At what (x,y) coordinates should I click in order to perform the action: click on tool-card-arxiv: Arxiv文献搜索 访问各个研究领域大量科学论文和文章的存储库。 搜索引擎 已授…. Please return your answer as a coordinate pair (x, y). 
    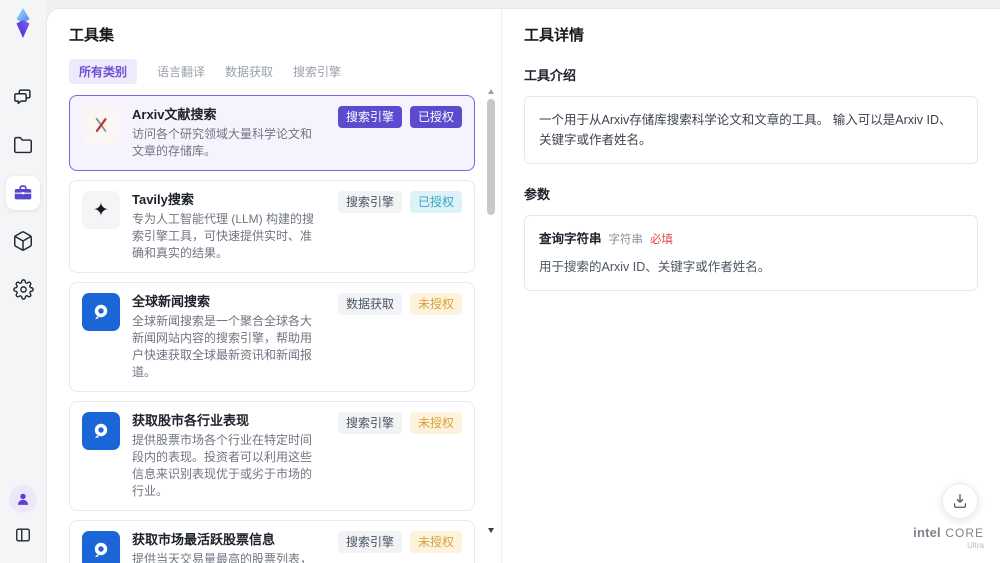
    Looking at the image, I should click on (272, 133).